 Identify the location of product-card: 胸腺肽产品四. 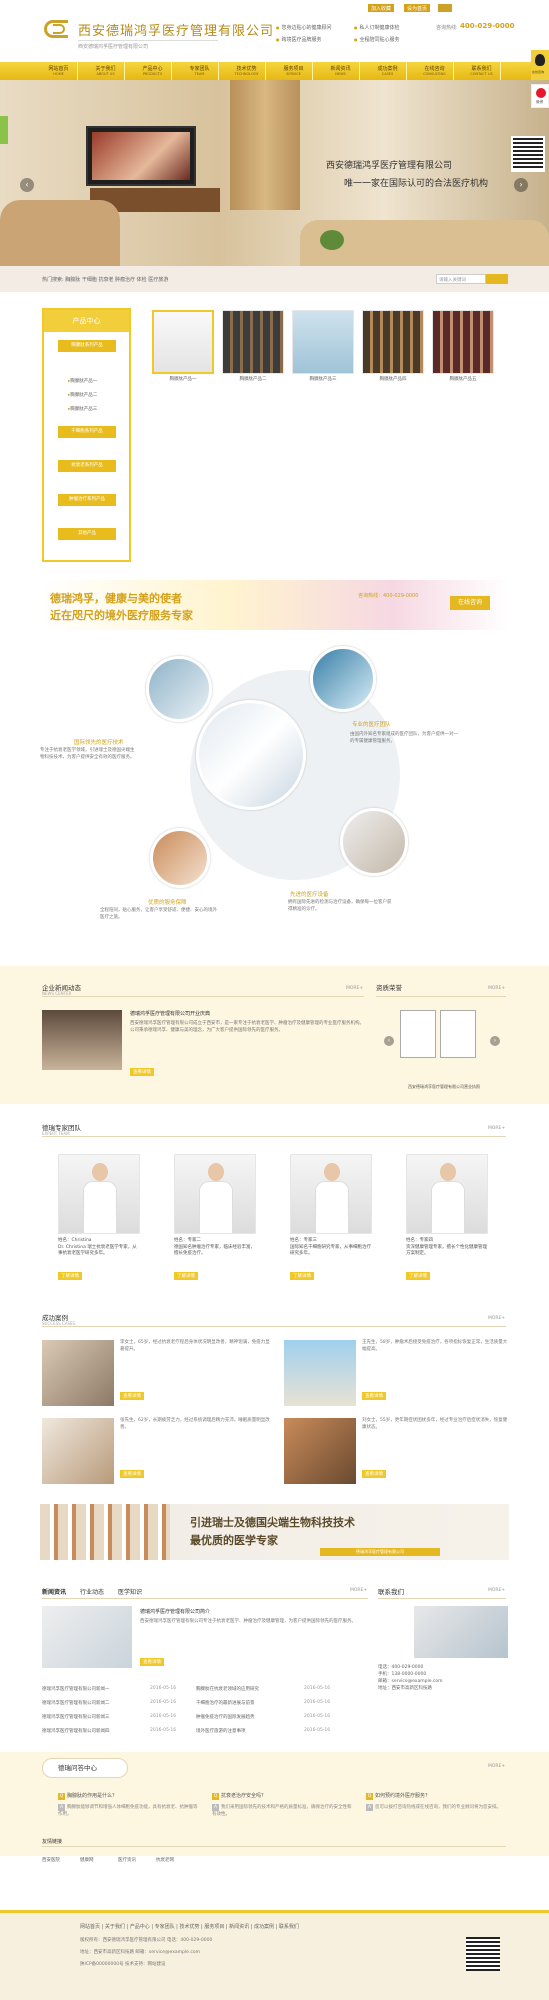
(393, 347).